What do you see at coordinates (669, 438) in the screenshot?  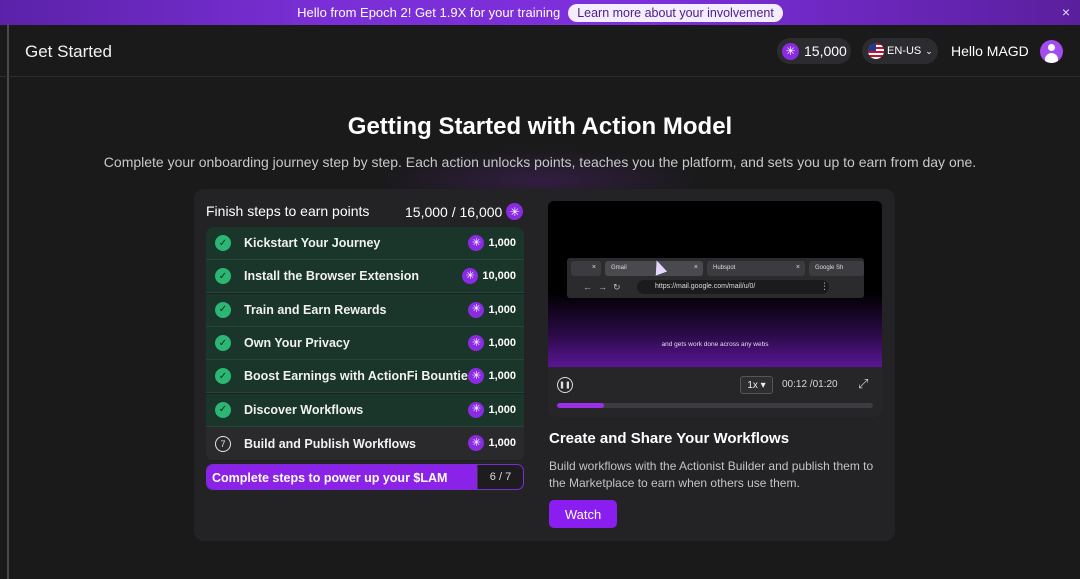 I see `workflow-title: Create and Share Your Workflows` at bounding box center [669, 438].